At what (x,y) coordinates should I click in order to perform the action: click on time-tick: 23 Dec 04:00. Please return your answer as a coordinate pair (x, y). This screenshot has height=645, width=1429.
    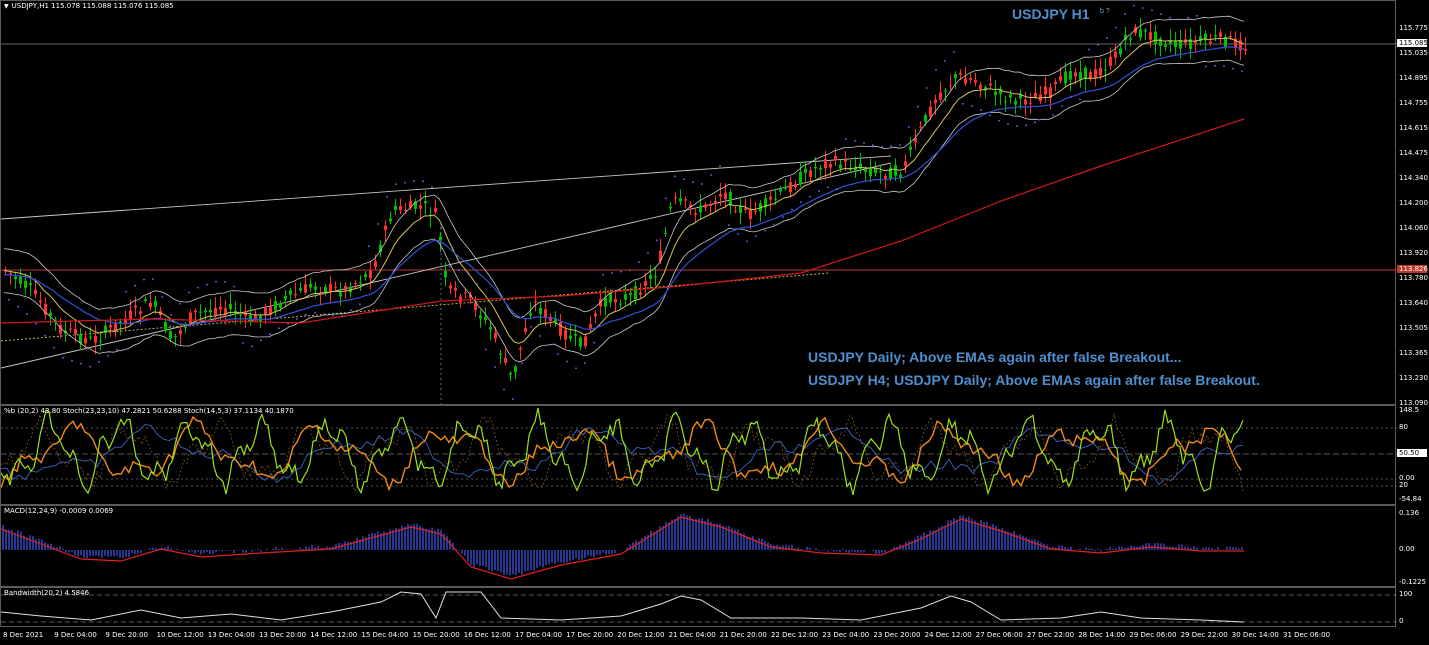
    Looking at the image, I should click on (846, 635).